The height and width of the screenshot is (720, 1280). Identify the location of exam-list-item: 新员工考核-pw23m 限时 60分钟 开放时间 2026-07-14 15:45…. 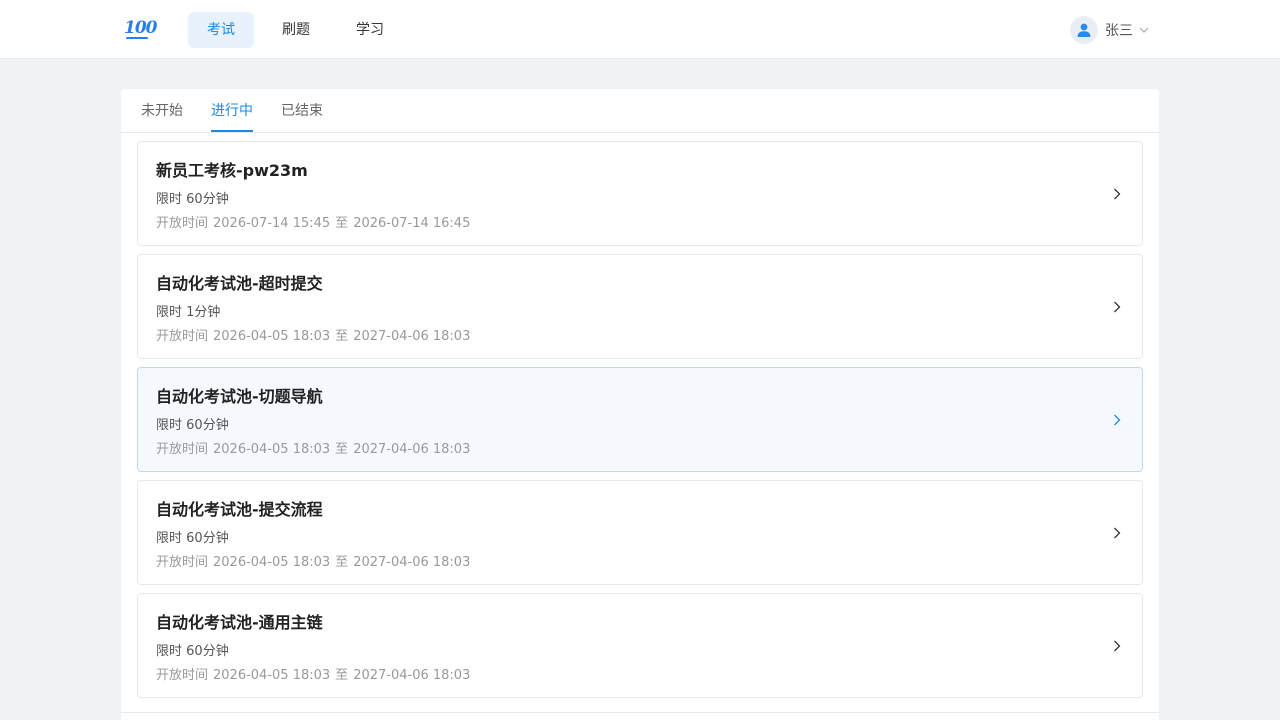
(640, 193).